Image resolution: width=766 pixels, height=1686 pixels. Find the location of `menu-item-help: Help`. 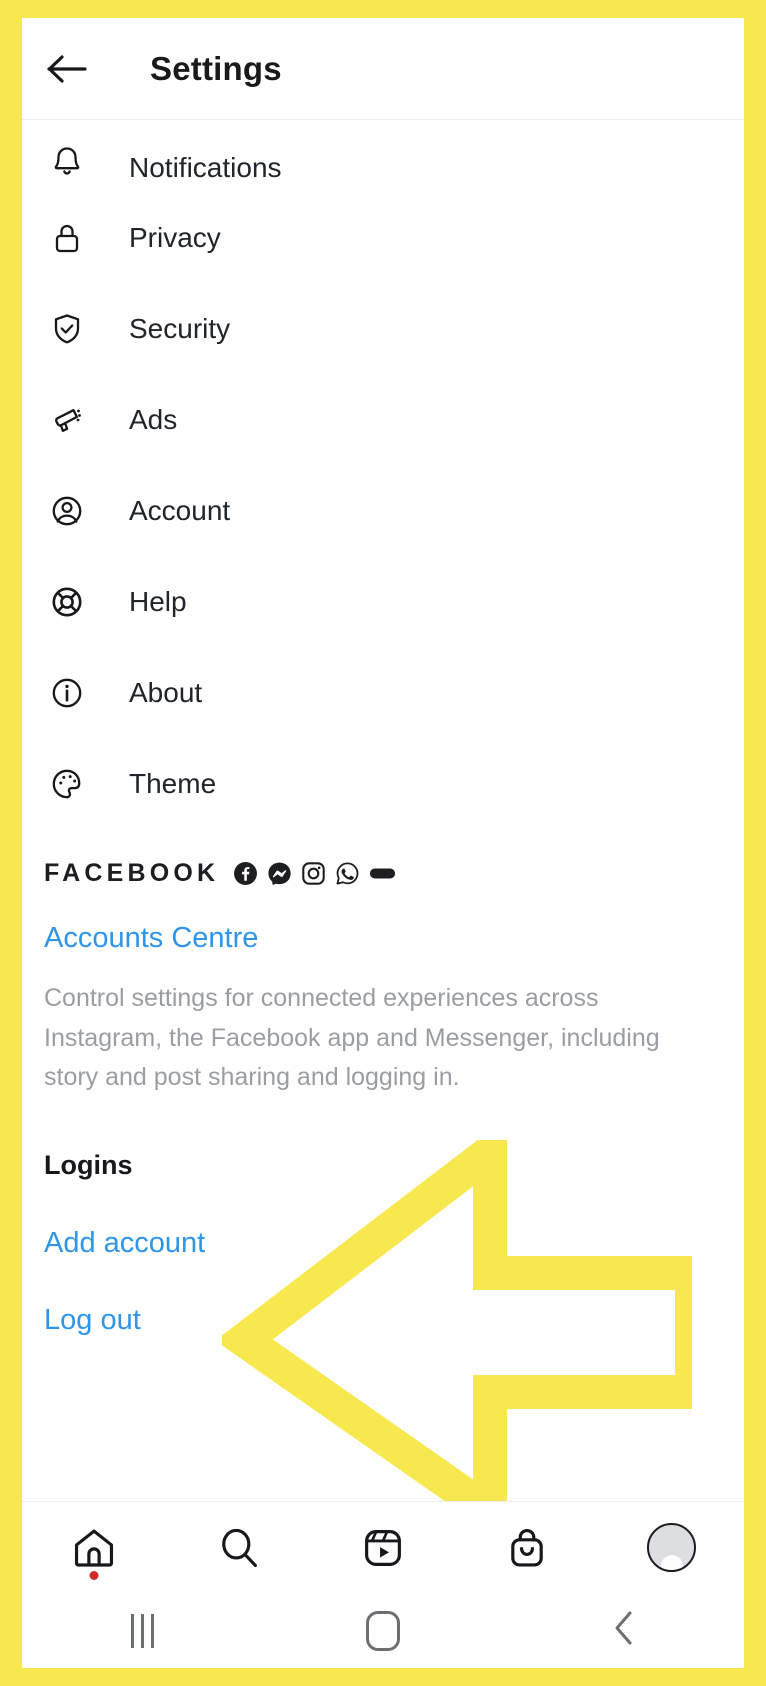

menu-item-help: Help is located at coordinates (383, 601).